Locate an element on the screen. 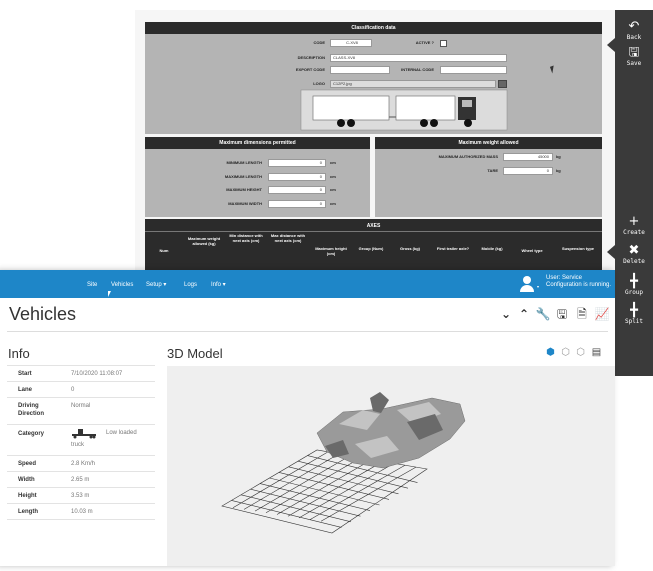 The image size is (653, 571). weight-header: Maximum weight allowed is located at coordinates (488, 143).